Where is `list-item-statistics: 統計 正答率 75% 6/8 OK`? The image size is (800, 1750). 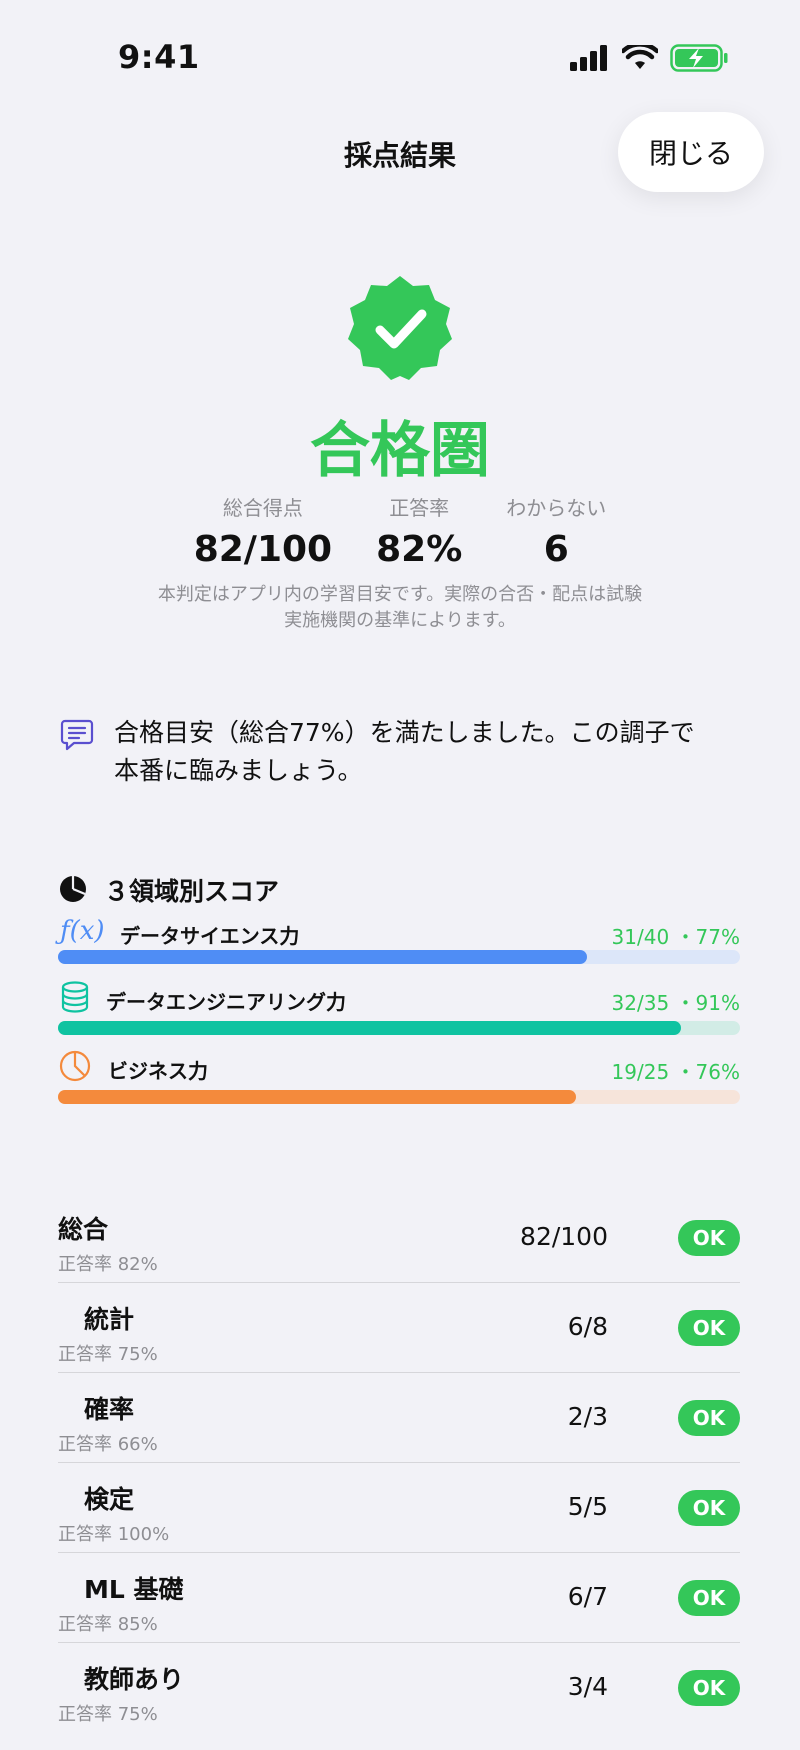 list-item-statistics: 統計 正答率 75% 6/8 OK is located at coordinates (399, 1345).